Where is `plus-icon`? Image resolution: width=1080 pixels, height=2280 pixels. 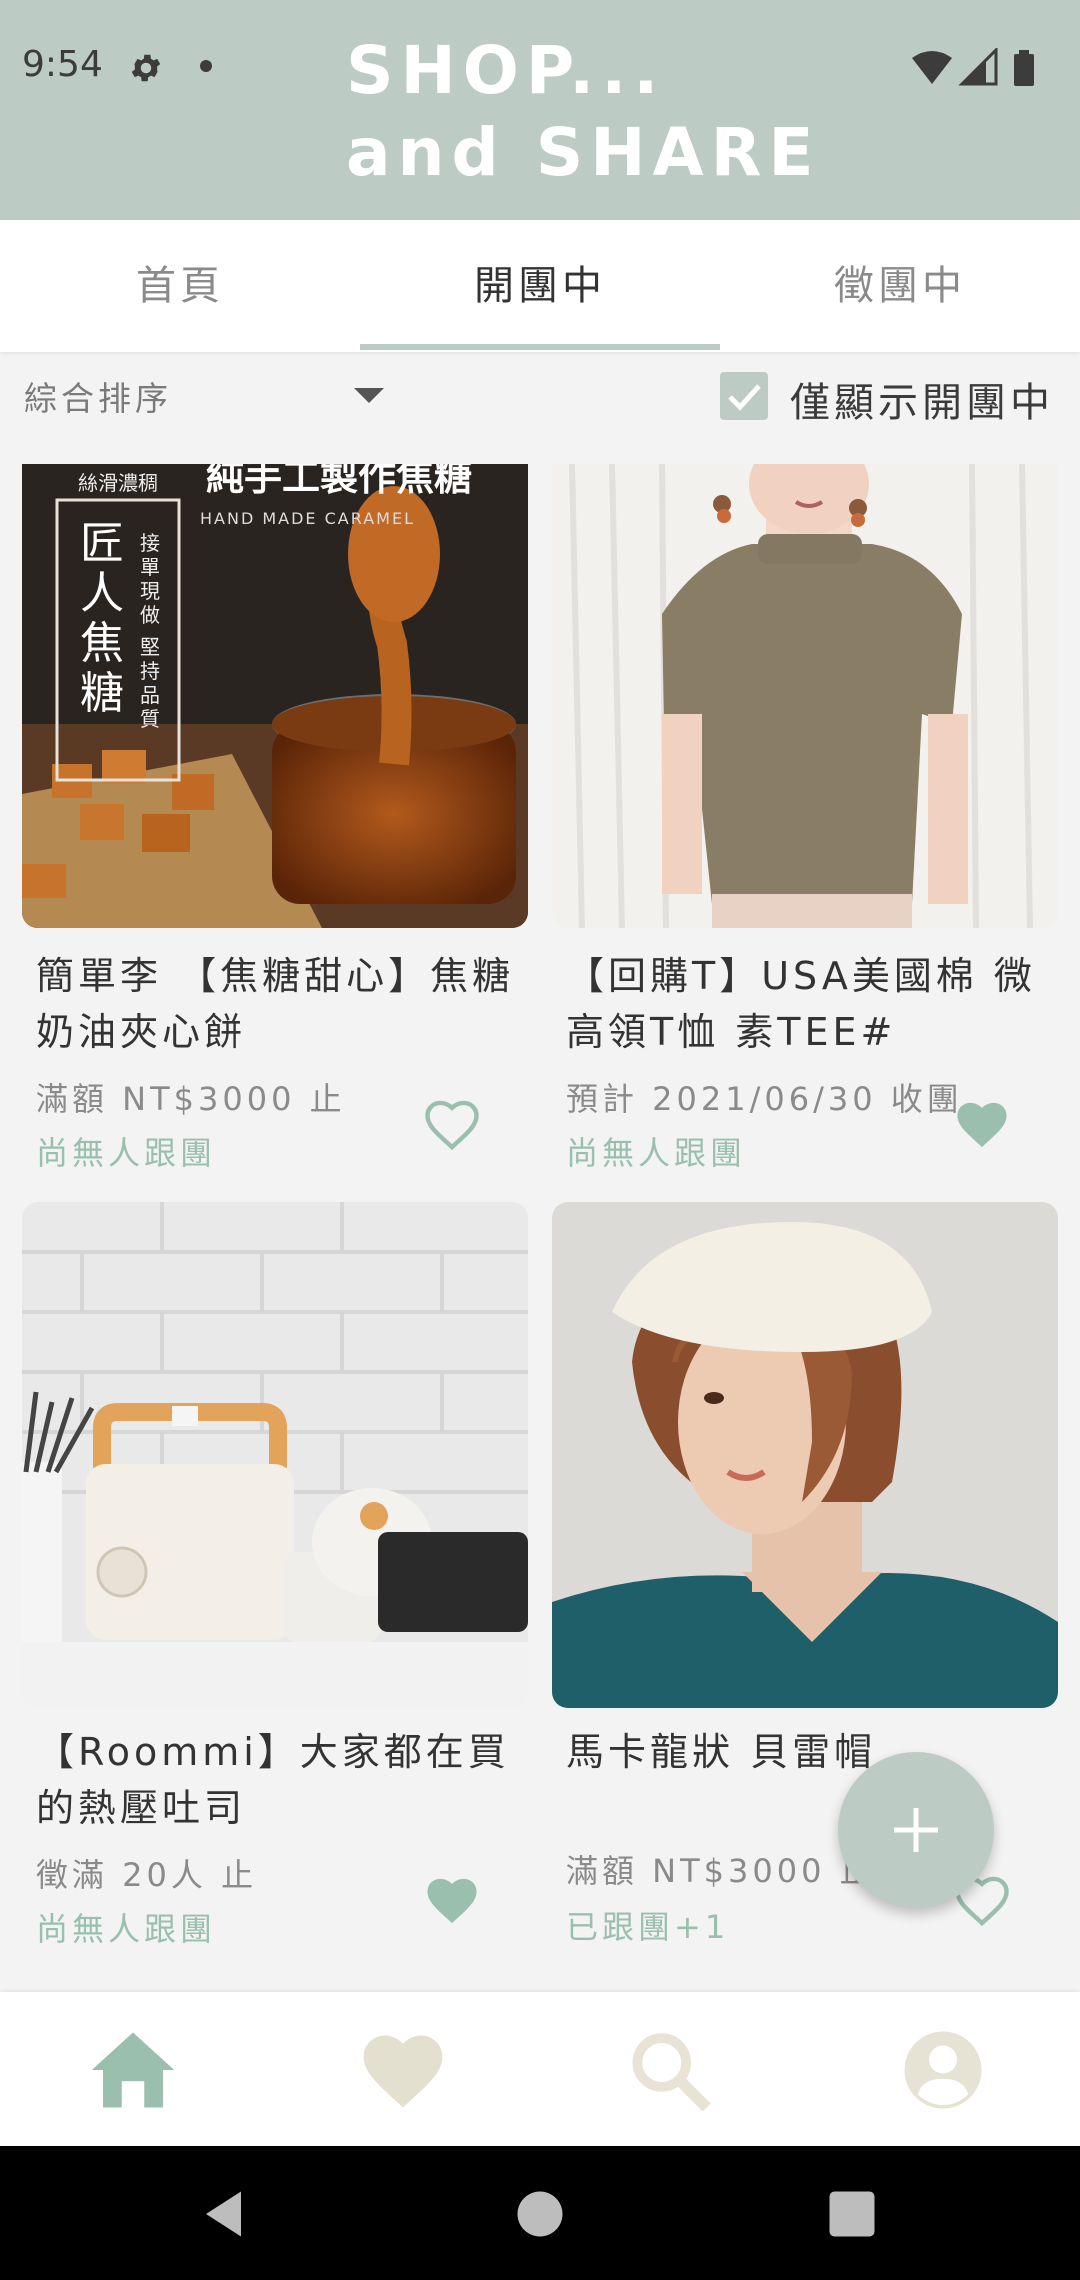
plus-icon is located at coordinates (916, 1830).